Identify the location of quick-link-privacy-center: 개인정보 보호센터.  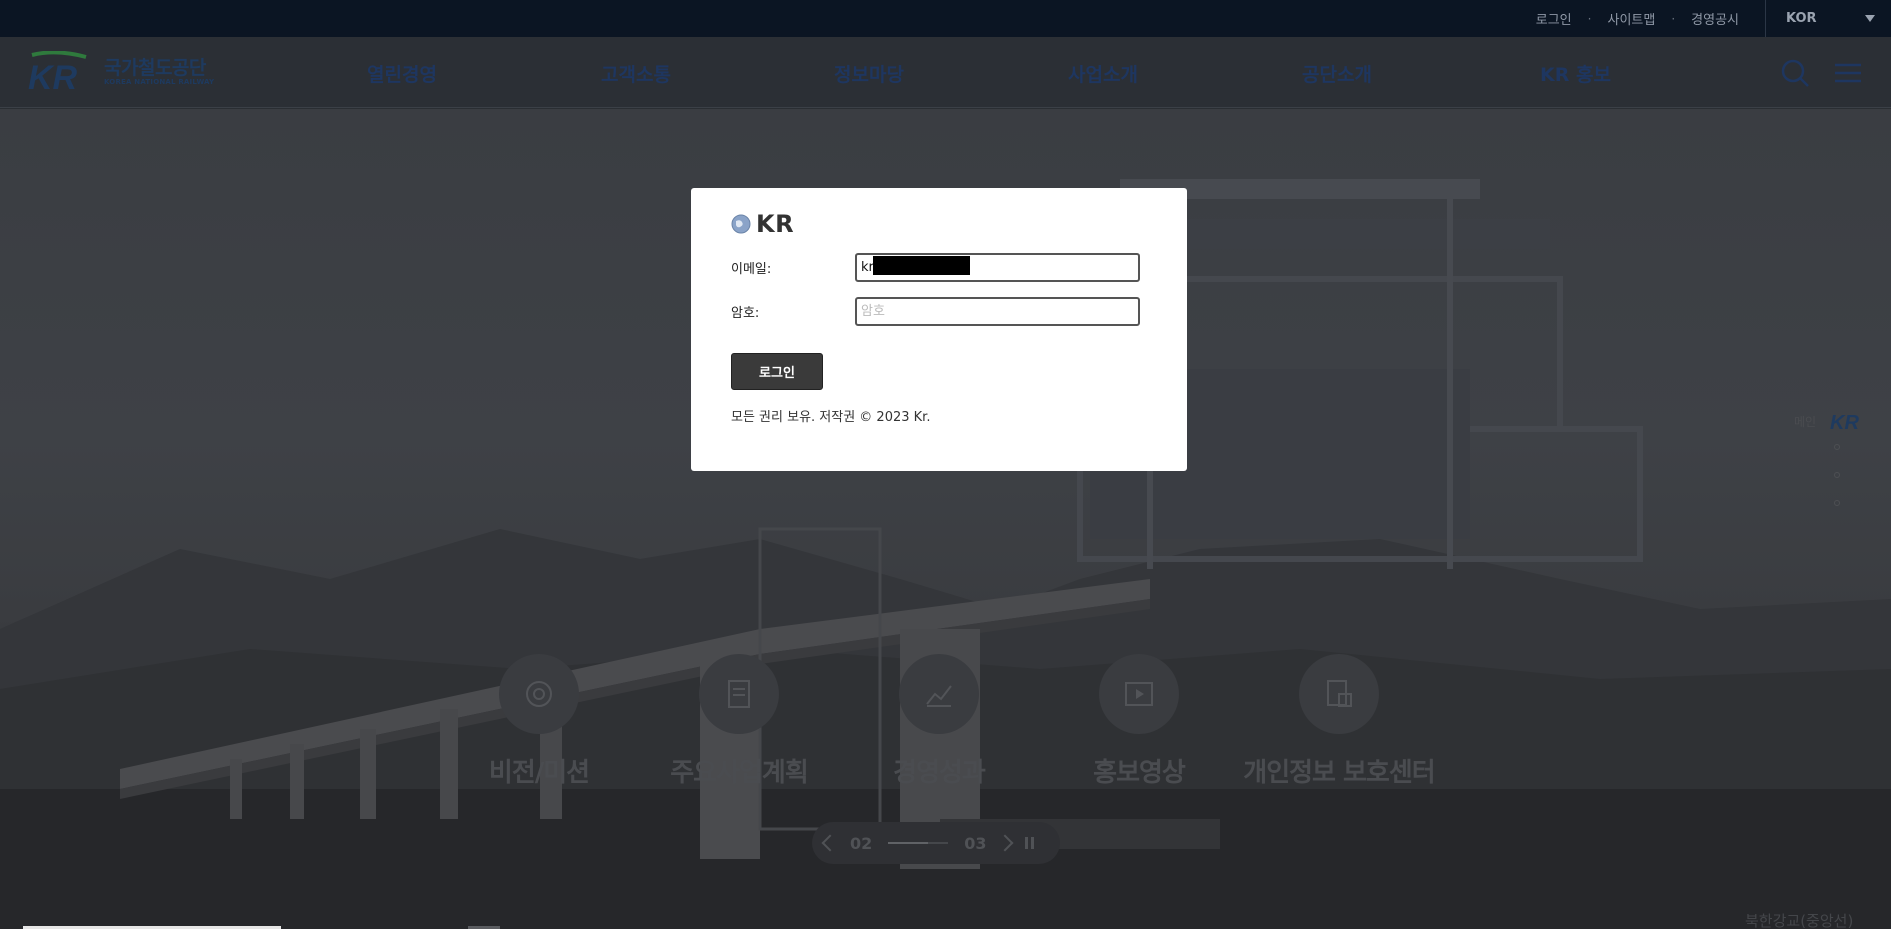
(1339, 721).